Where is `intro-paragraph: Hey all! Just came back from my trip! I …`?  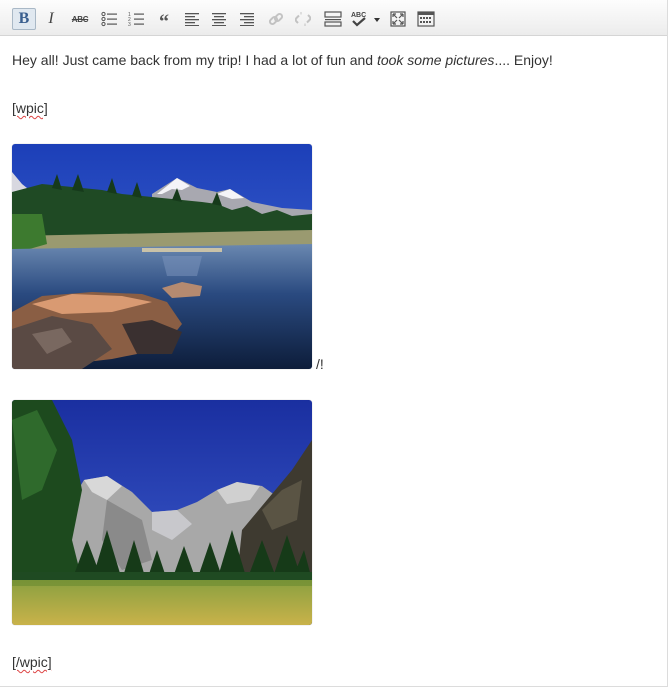
intro-paragraph: Hey all! Just came back from my trip! I … is located at coordinates (282, 60).